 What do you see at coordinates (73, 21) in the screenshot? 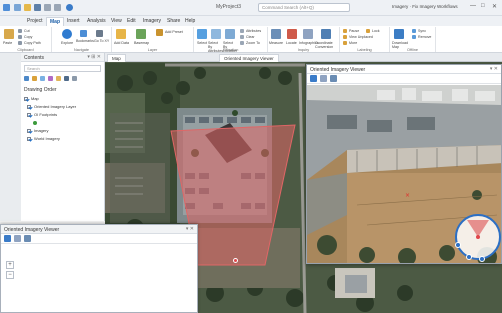
I see `tab-insert: Insert` at bounding box center [73, 21].